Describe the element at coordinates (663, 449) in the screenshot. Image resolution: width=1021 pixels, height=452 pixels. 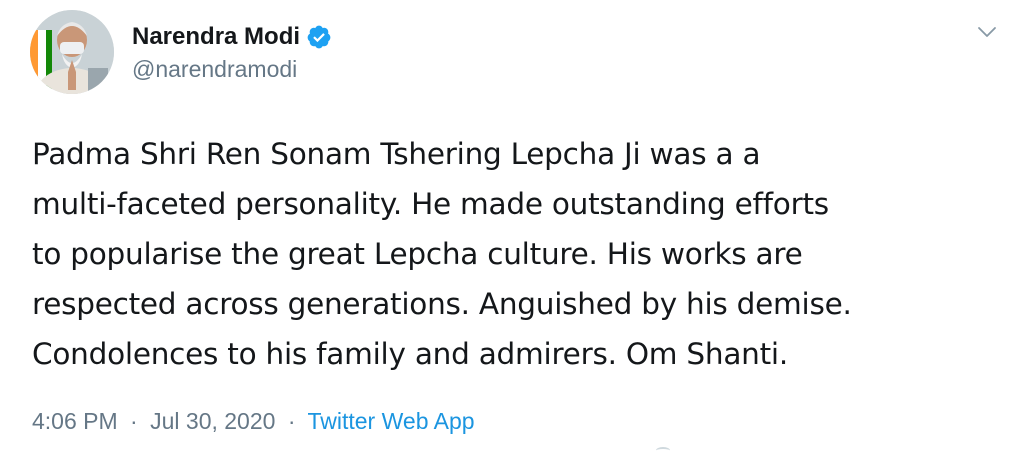
I see `action-icon-partial` at that location.